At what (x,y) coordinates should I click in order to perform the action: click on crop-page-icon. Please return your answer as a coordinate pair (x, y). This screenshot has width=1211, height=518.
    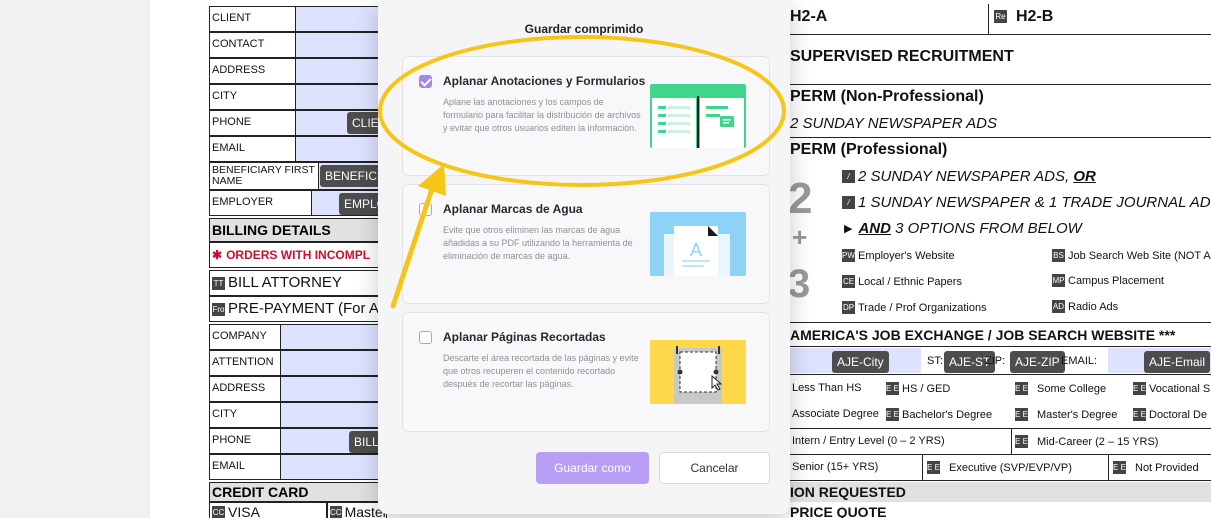
    Looking at the image, I should click on (698, 375).